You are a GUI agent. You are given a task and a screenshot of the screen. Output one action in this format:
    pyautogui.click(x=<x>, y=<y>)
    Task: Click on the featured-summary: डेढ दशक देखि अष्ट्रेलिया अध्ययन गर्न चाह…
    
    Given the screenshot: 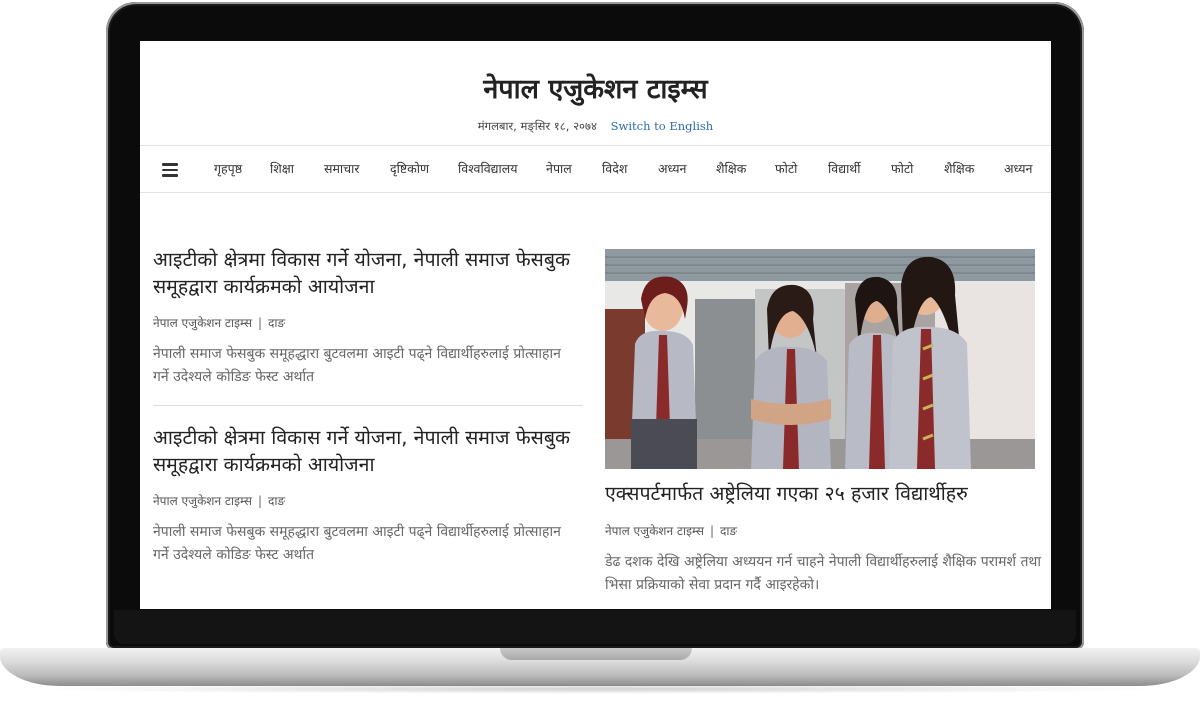 What is the action you would take?
    pyautogui.click(x=823, y=573)
    